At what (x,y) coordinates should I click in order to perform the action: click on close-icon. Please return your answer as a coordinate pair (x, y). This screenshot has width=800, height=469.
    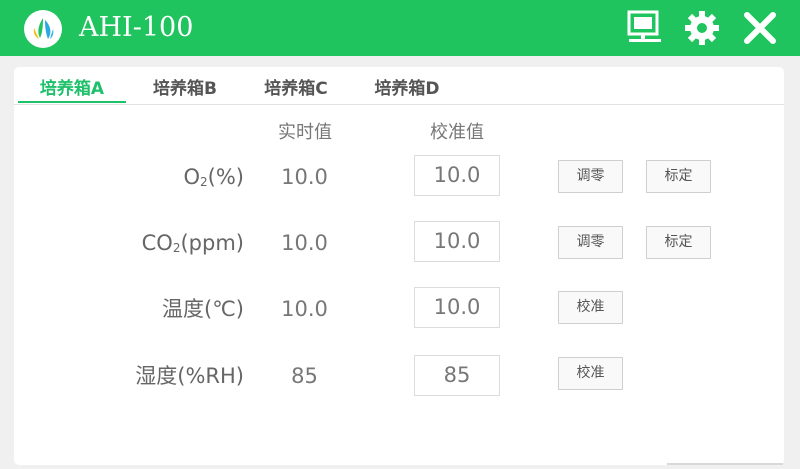
    Looking at the image, I should click on (760, 28).